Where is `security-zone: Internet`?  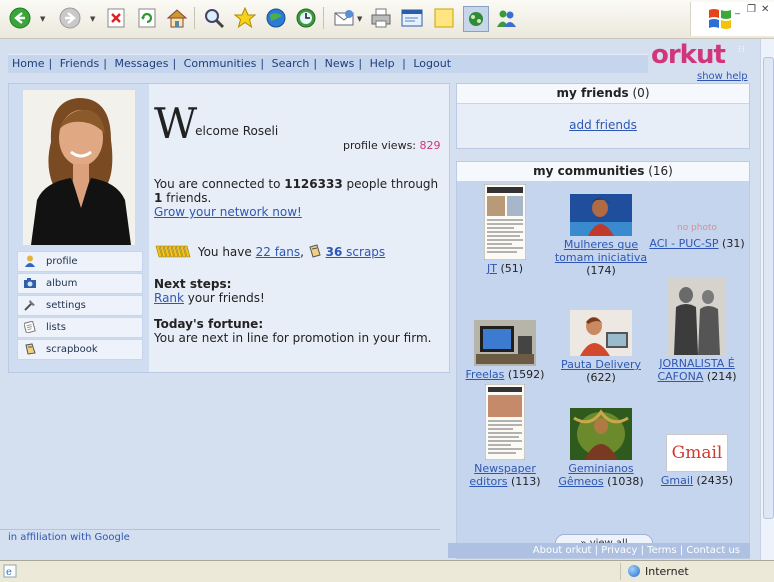 security-zone: Internet is located at coordinates (697, 571).